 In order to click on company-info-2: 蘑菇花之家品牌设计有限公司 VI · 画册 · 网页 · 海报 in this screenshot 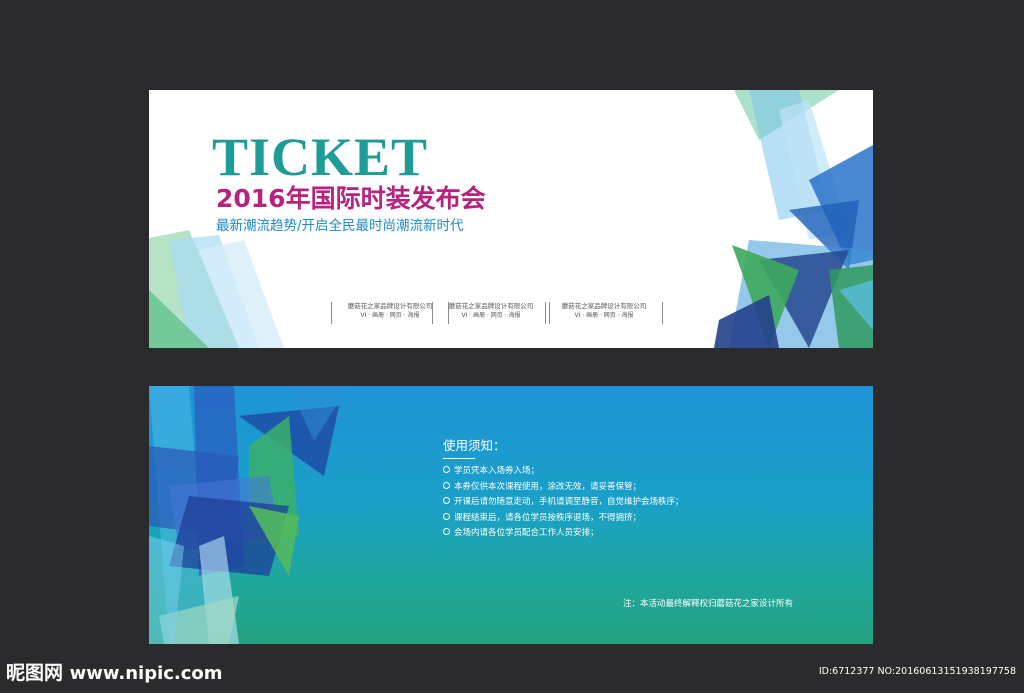, I will do `click(491, 313)`.